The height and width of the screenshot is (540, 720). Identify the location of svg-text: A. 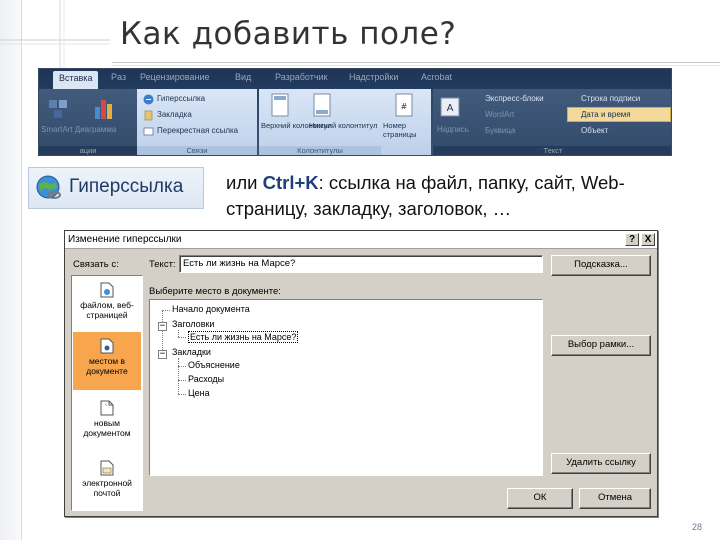
(450, 108).